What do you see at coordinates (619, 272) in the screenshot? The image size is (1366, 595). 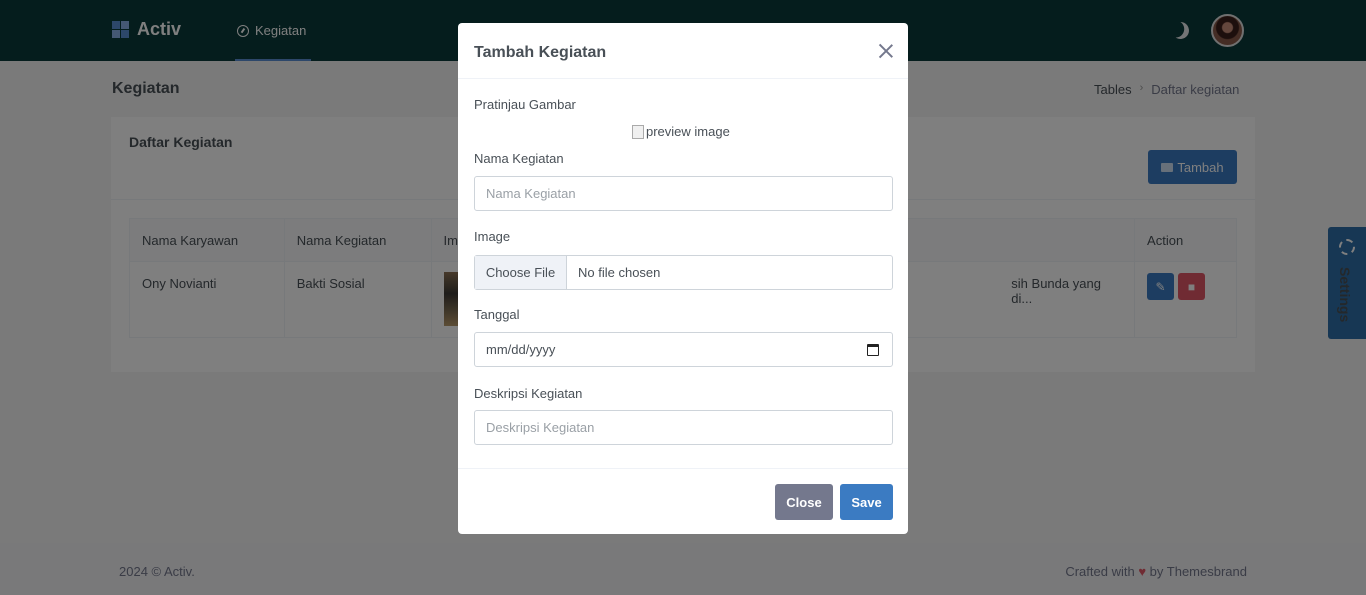 I see `file-status: No file chosen` at bounding box center [619, 272].